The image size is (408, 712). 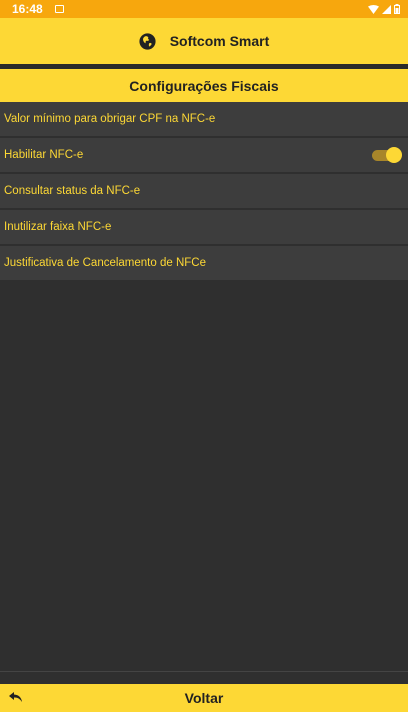 I want to click on bottom-divider, so click(x=204, y=671).